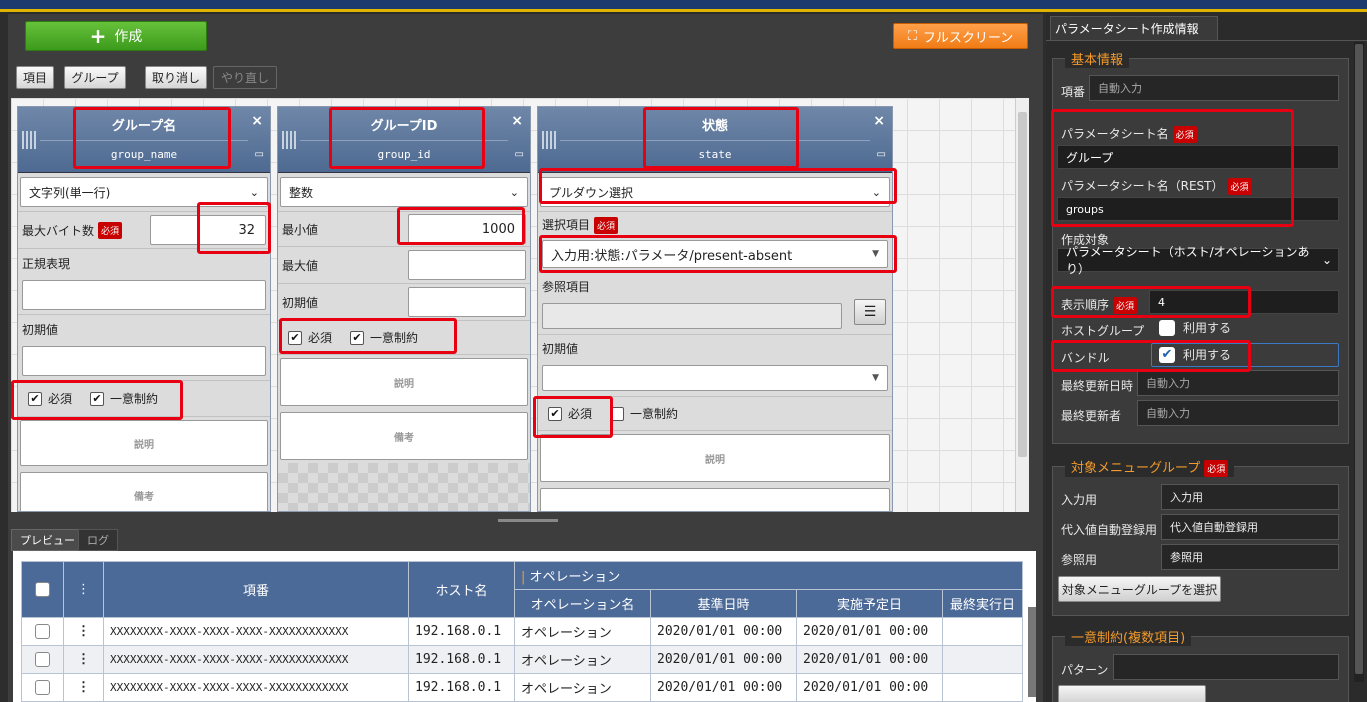 The height and width of the screenshot is (702, 1367). Describe the element at coordinates (1195, 327) in the screenshot. I see `hostgroup-toggle: 利用する` at that location.